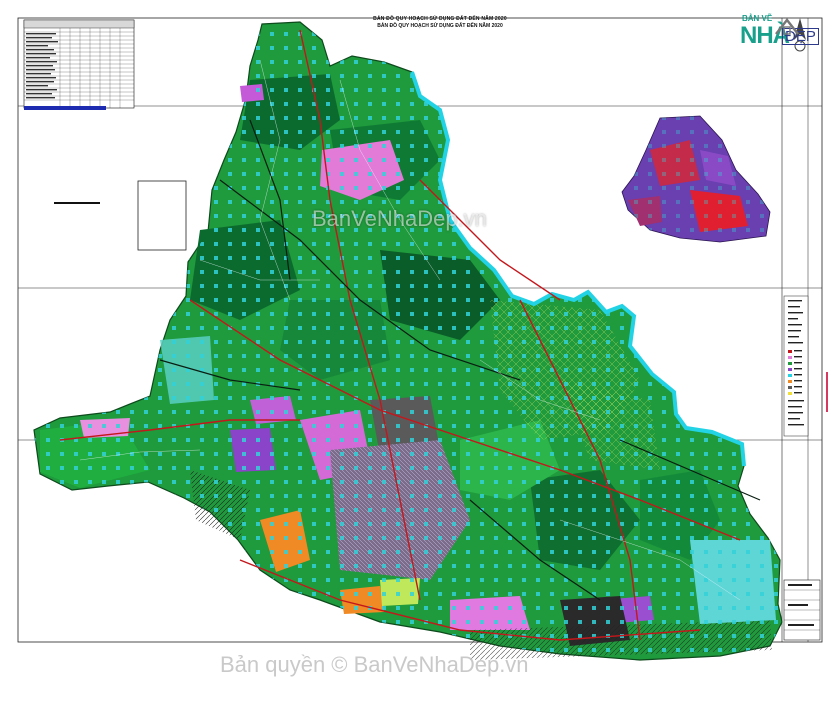  I want to click on brand-logo: BẢN VẼ NHÀ ĐẸP, so click(771, 39).